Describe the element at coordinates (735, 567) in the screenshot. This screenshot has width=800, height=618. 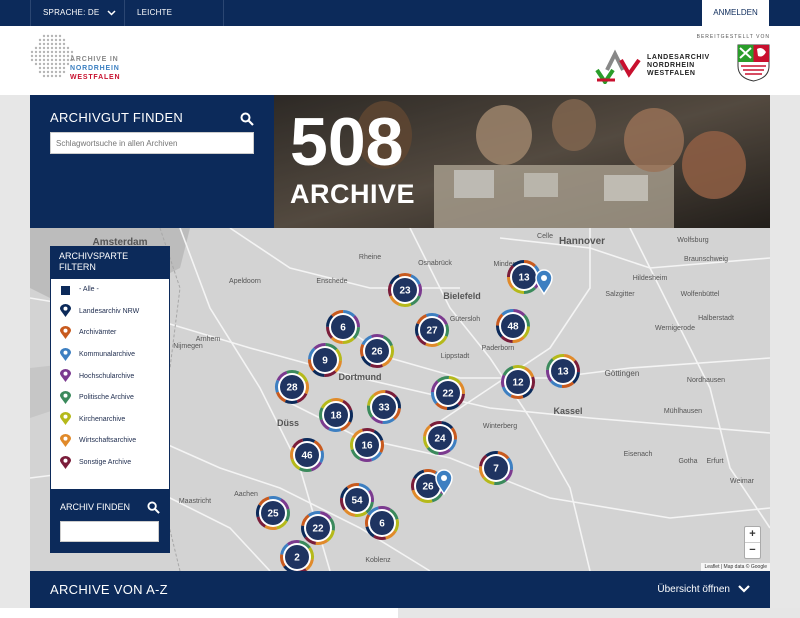
I see `map-attribution: Leaflet | Map data © Google` at that location.